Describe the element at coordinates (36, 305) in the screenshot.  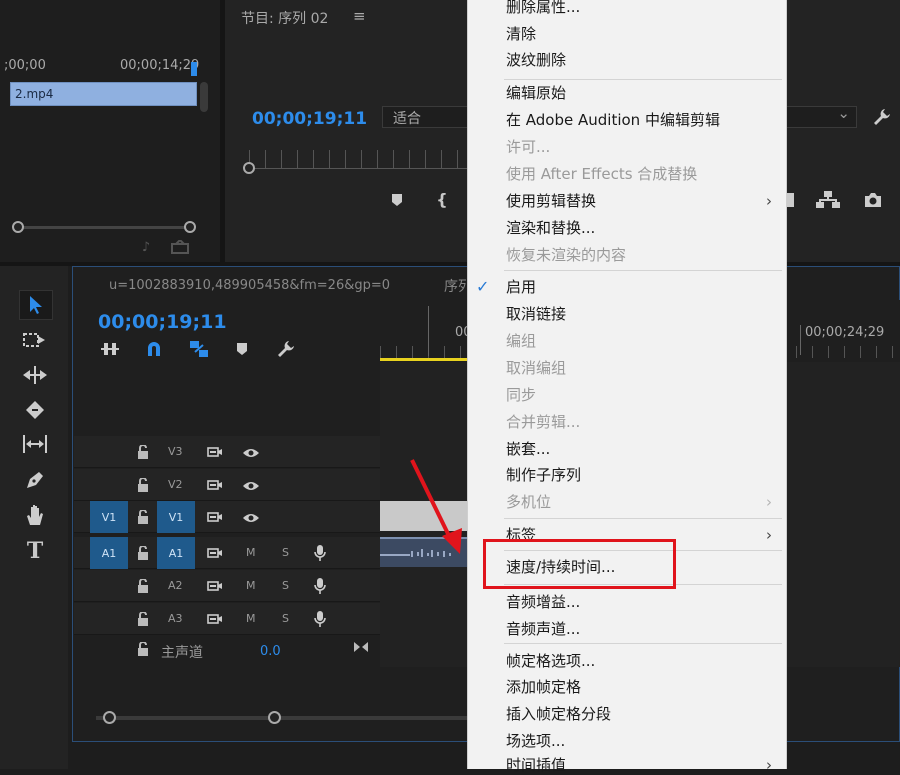
I see `selection-tool-icon` at that location.